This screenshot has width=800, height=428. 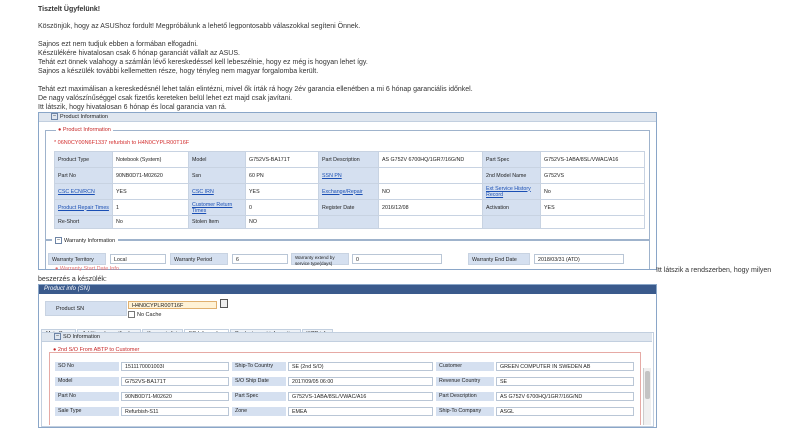 I want to click on table-cell-value: G752VS-BA171T, so click(x=282, y=159).